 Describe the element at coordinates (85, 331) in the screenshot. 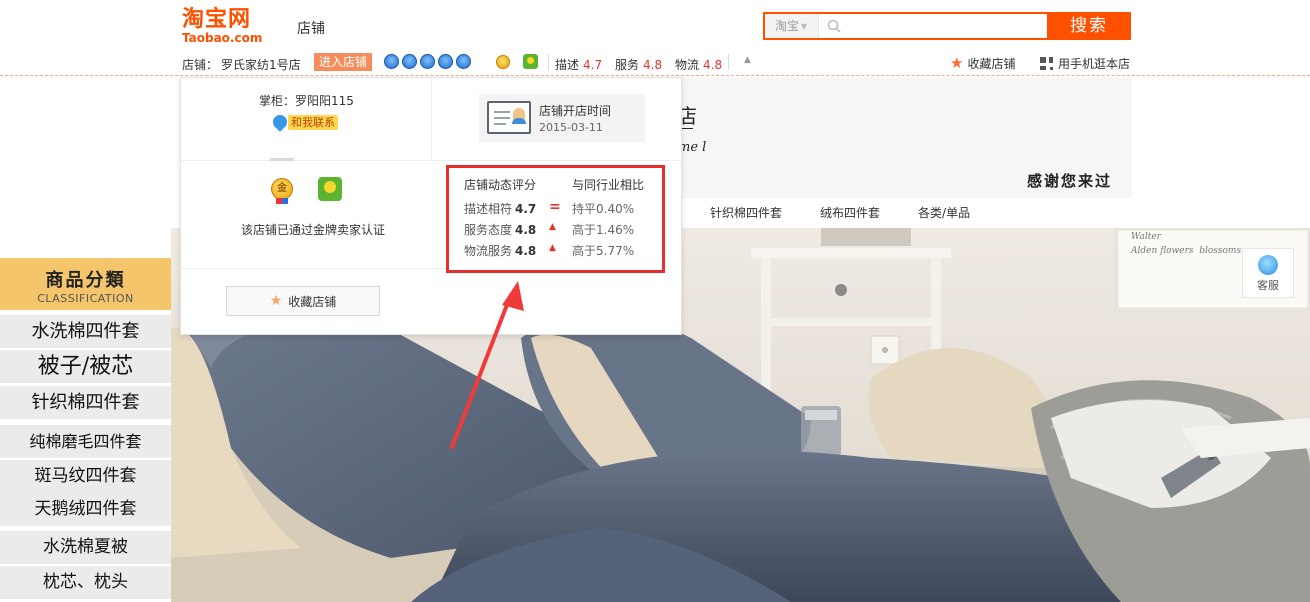

I see `category-item: 水洗棉四件套` at that location.